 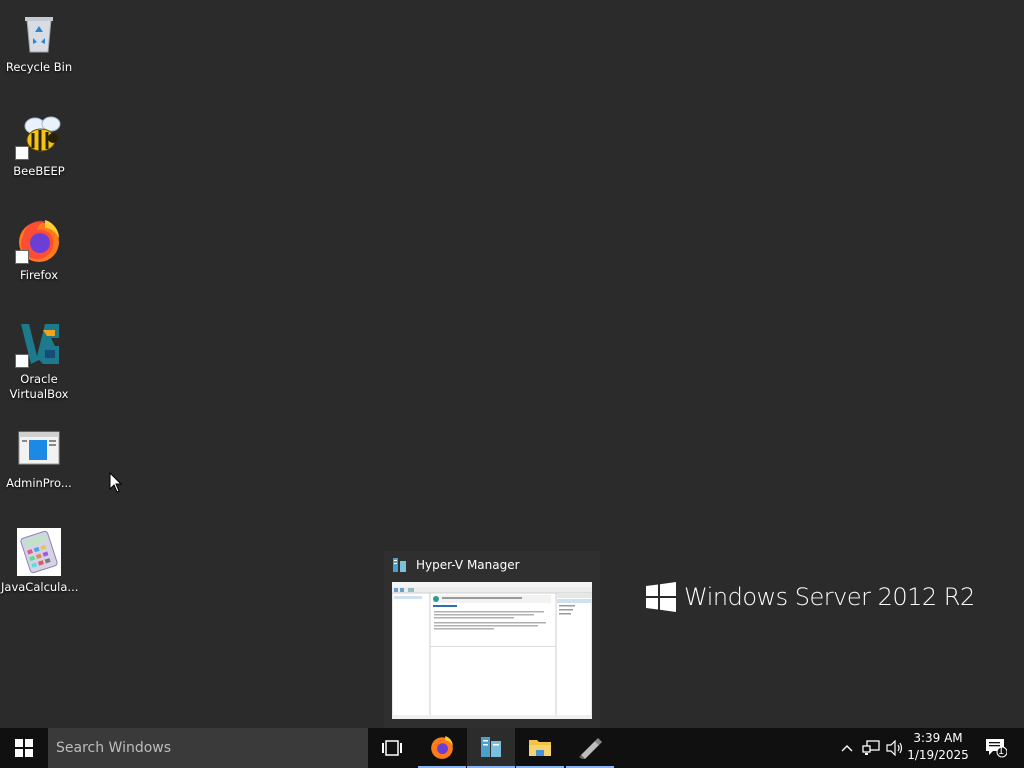 I want to click on volume-button, so click(x=895, y=748).